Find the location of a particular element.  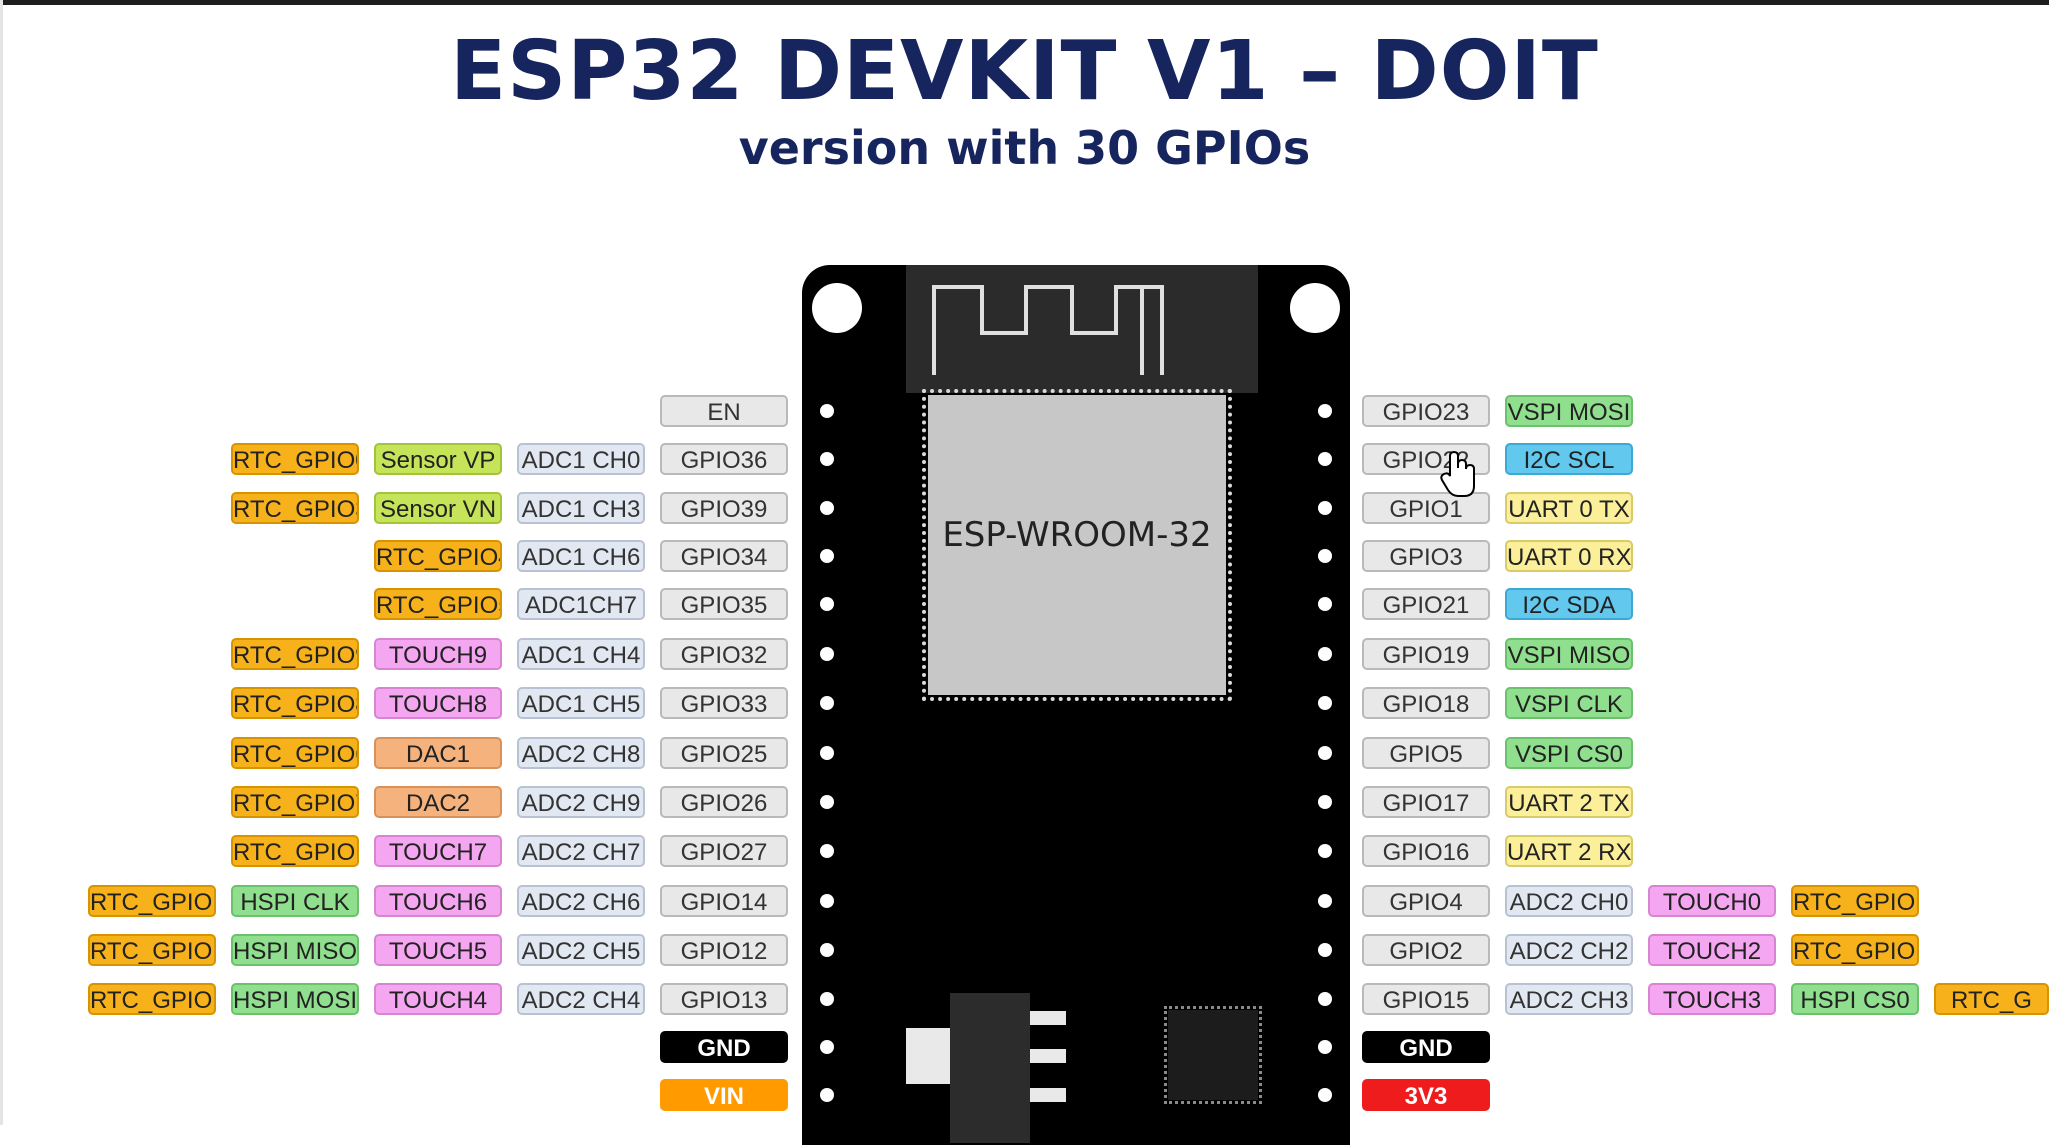

left-pin-label-rtc-gpio3: RTC_GPIO3 is located at coordinates (295, 508).